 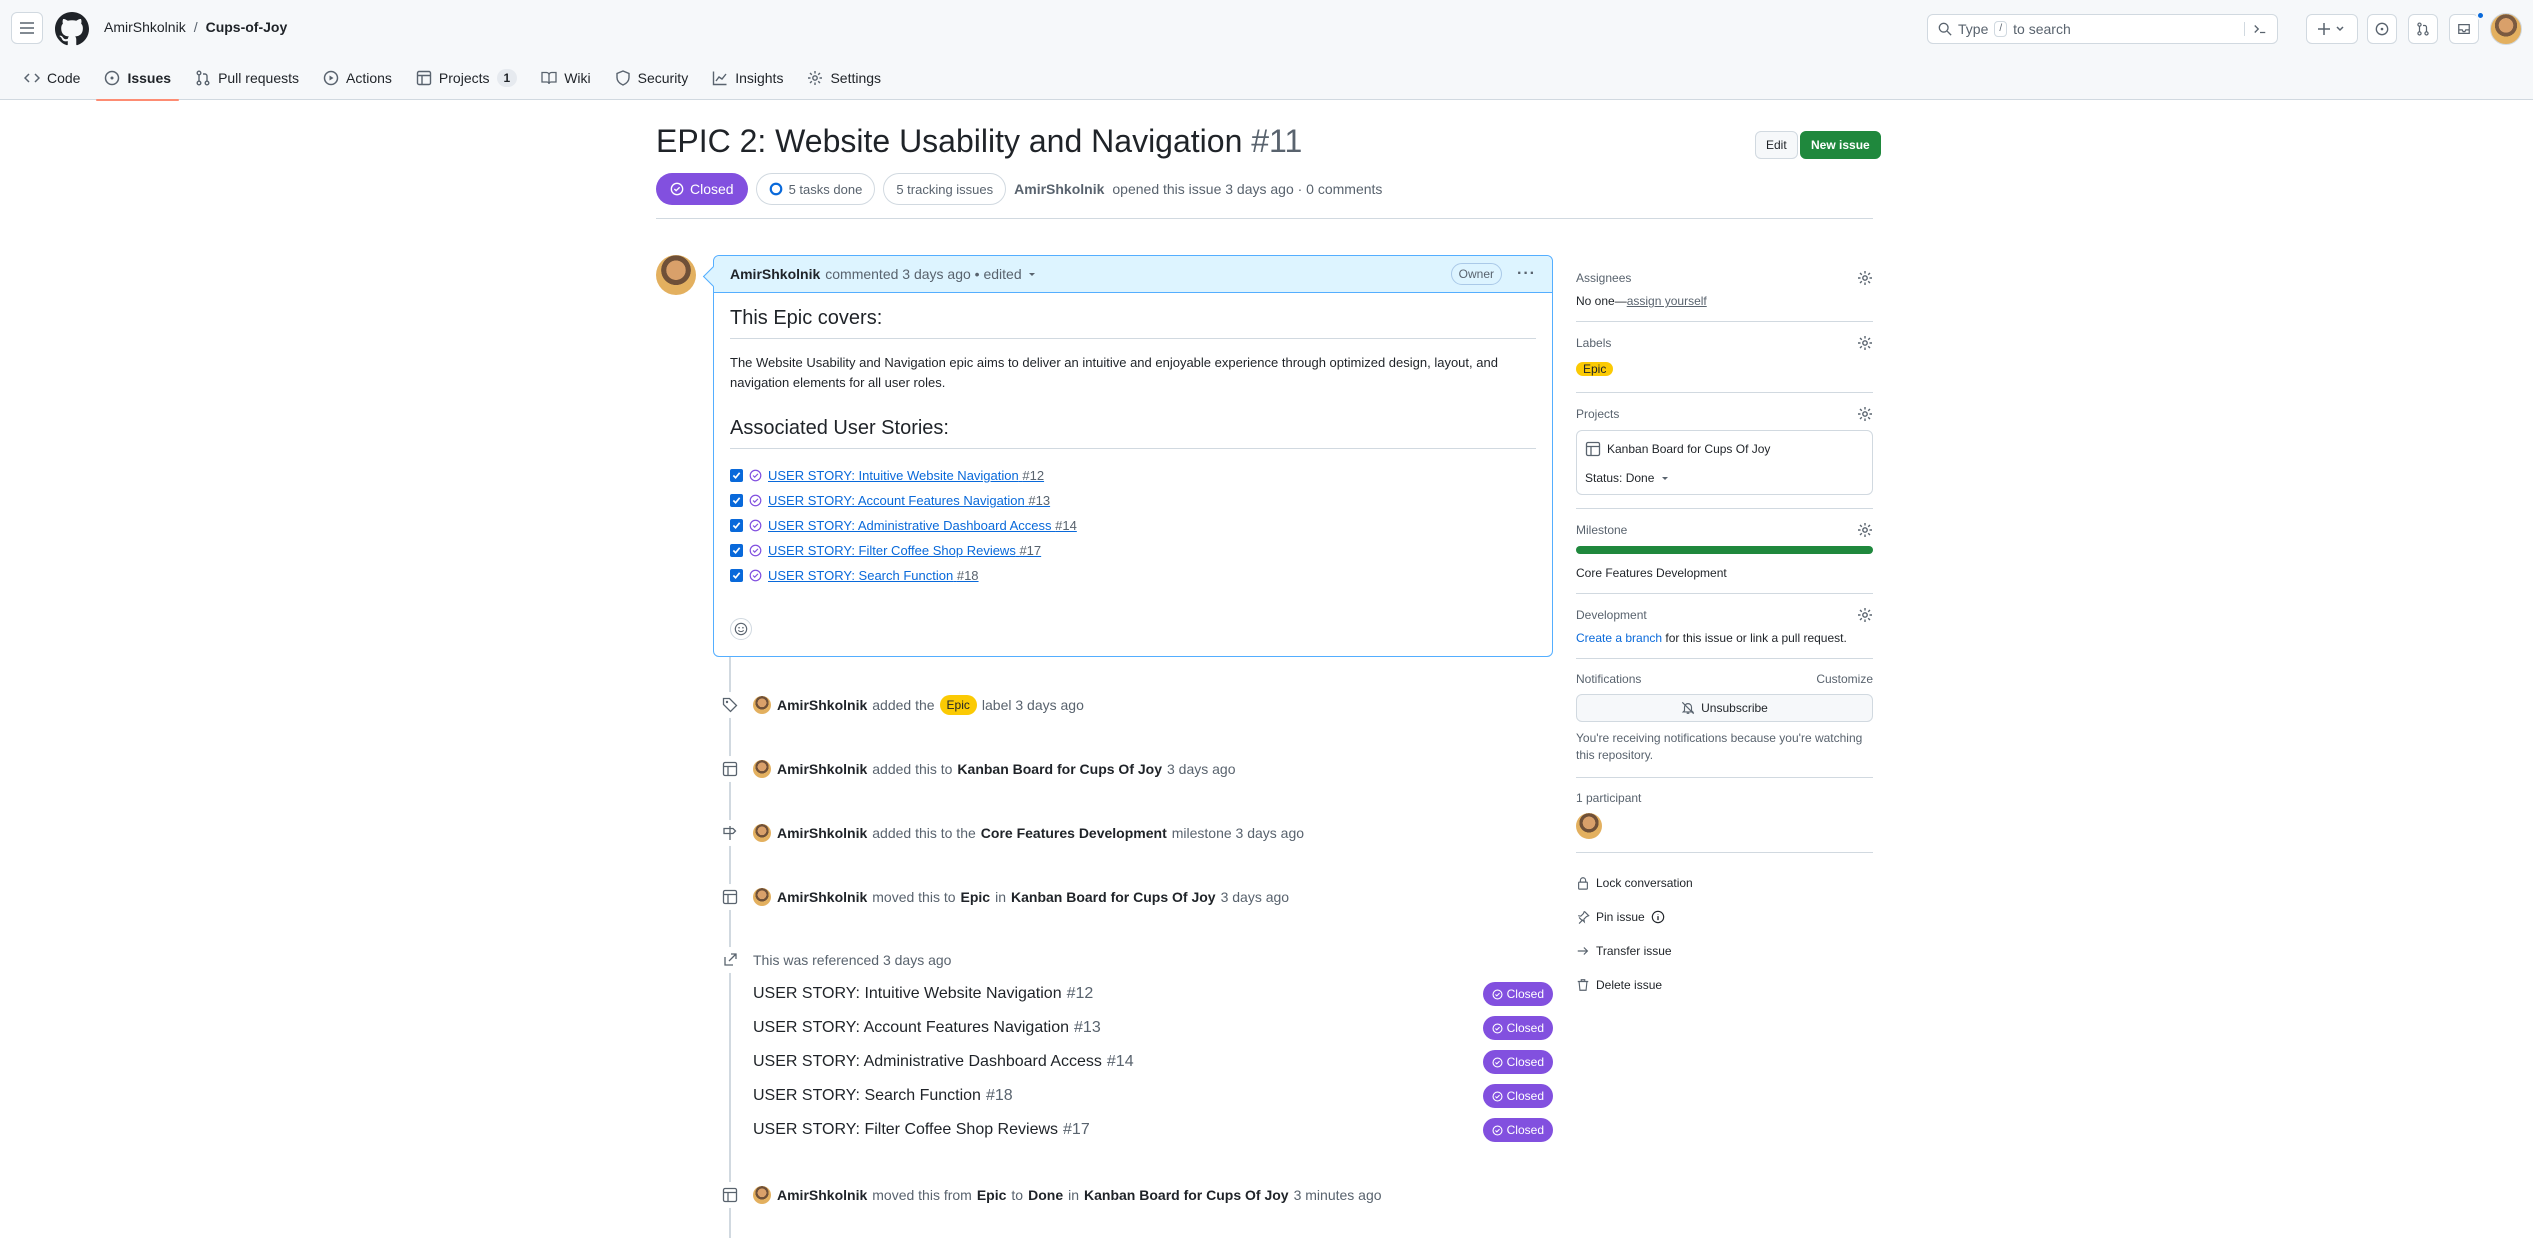 I want to click on project-name-link: Kanban Board for Cups Of Joy, so click(x=1688, y=449).